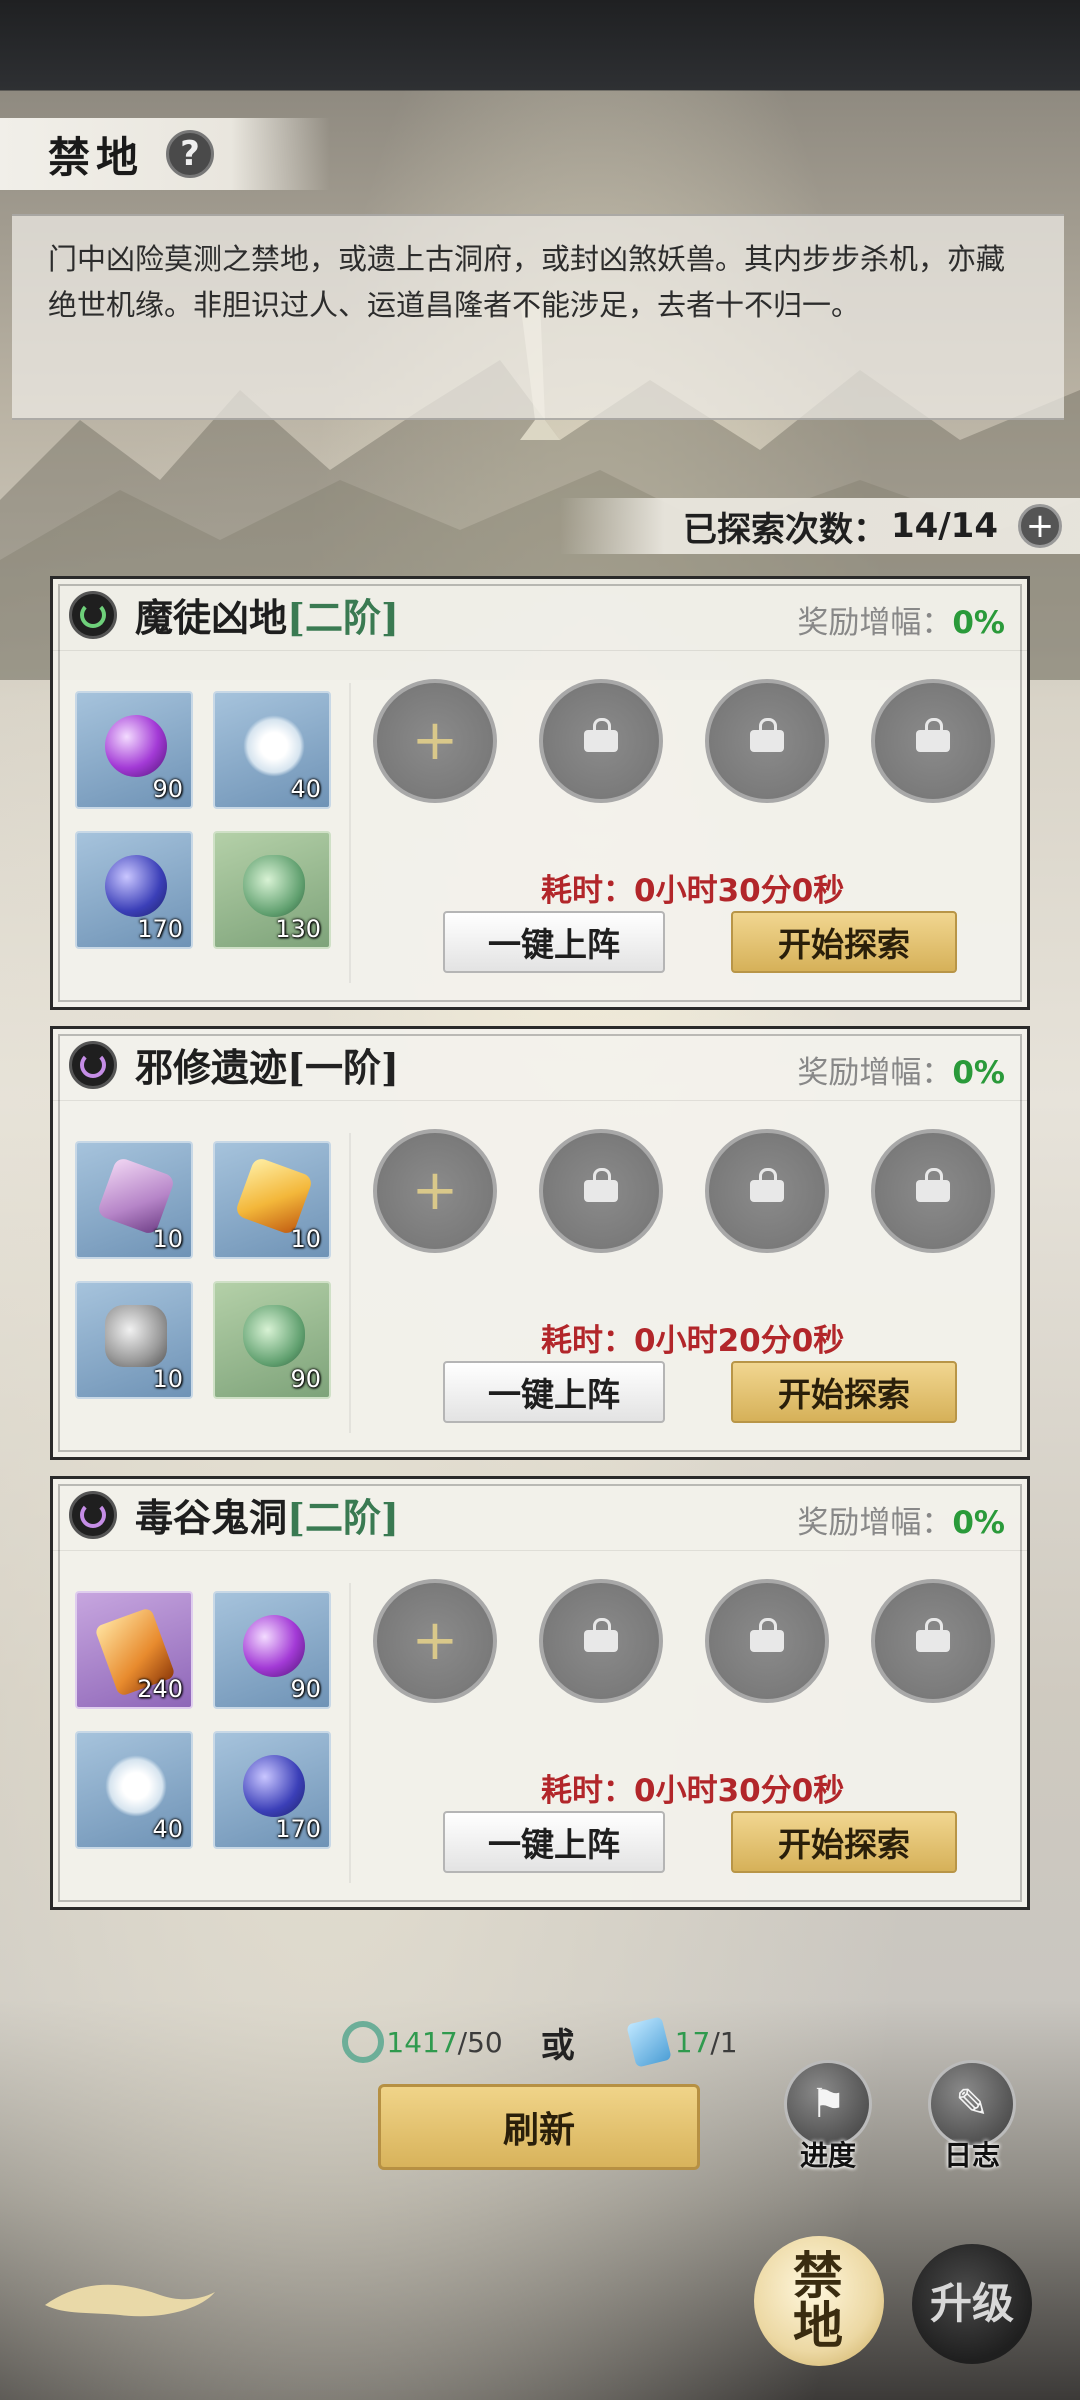 The width and height of the screenshot is (1080, 2400). I want to click on time-cost: 耗时：0小时20分0秒, so click(692, 1337).